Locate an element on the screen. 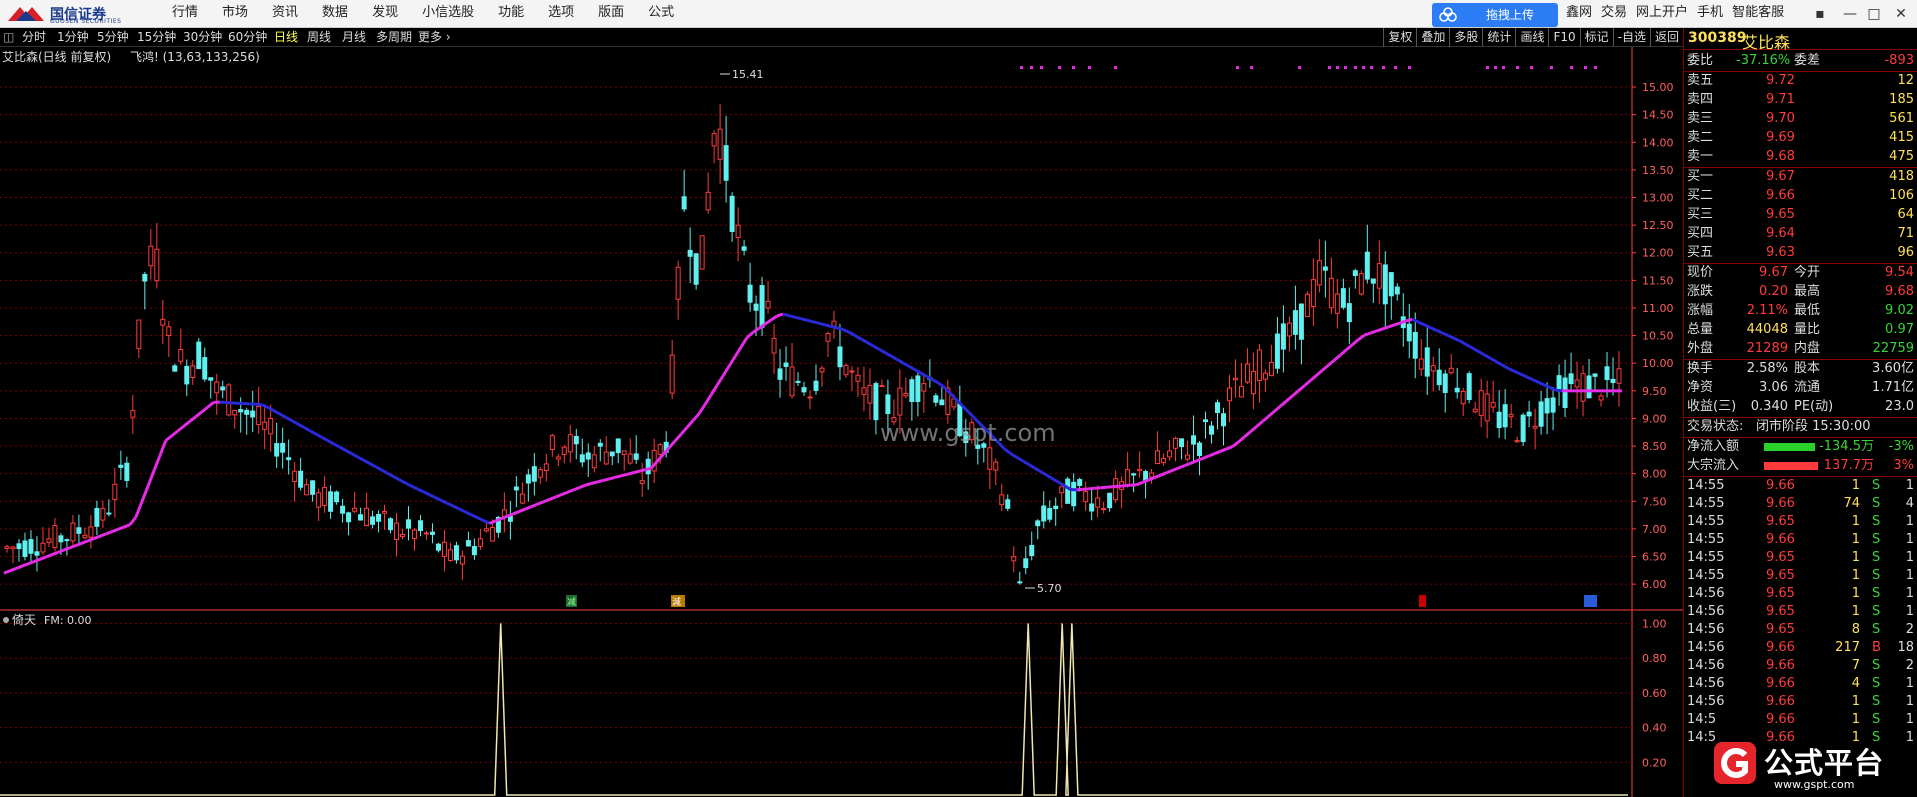 The height and width of the screenshot is (797, 1917). stat-value: 3.06 is located at coordinates (1773, 387).